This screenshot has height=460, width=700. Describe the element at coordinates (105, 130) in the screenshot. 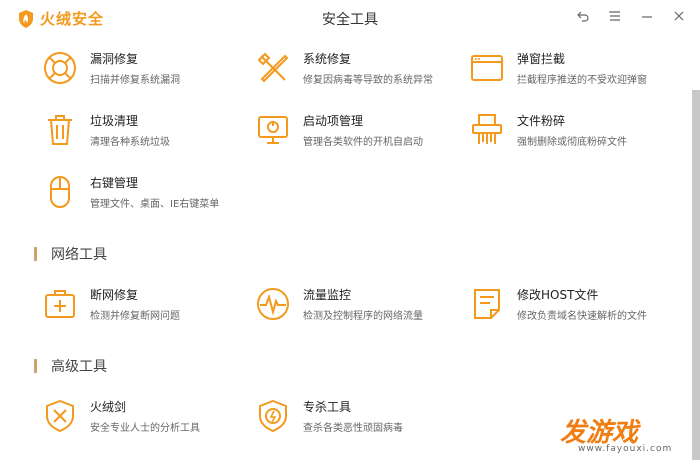

I see `tool-junk-clean: 垃圾清理 清理各种系统垃圾` at that location.